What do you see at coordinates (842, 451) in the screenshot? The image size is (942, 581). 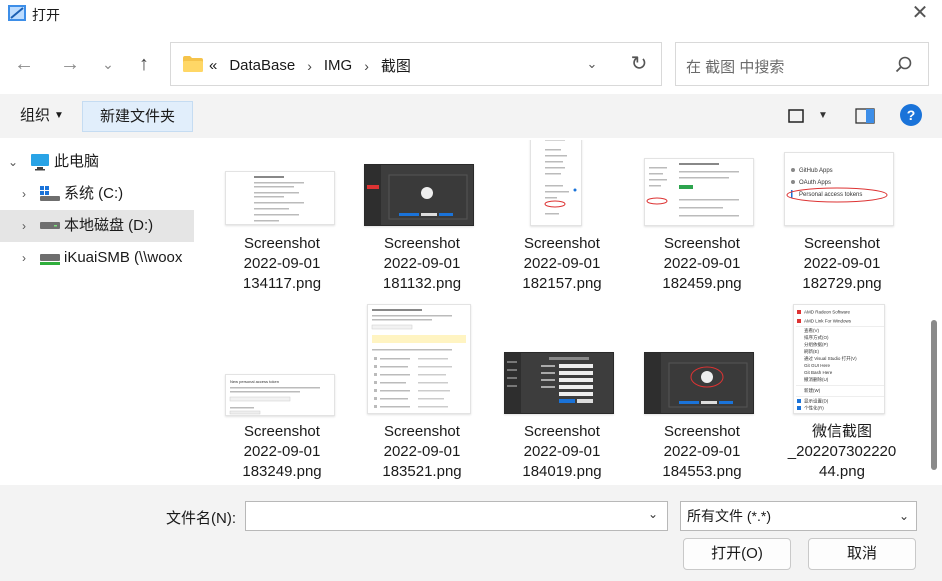 I see `file-name: 微信截图 _202207302220 44.png` at bounding box center [842, 451].